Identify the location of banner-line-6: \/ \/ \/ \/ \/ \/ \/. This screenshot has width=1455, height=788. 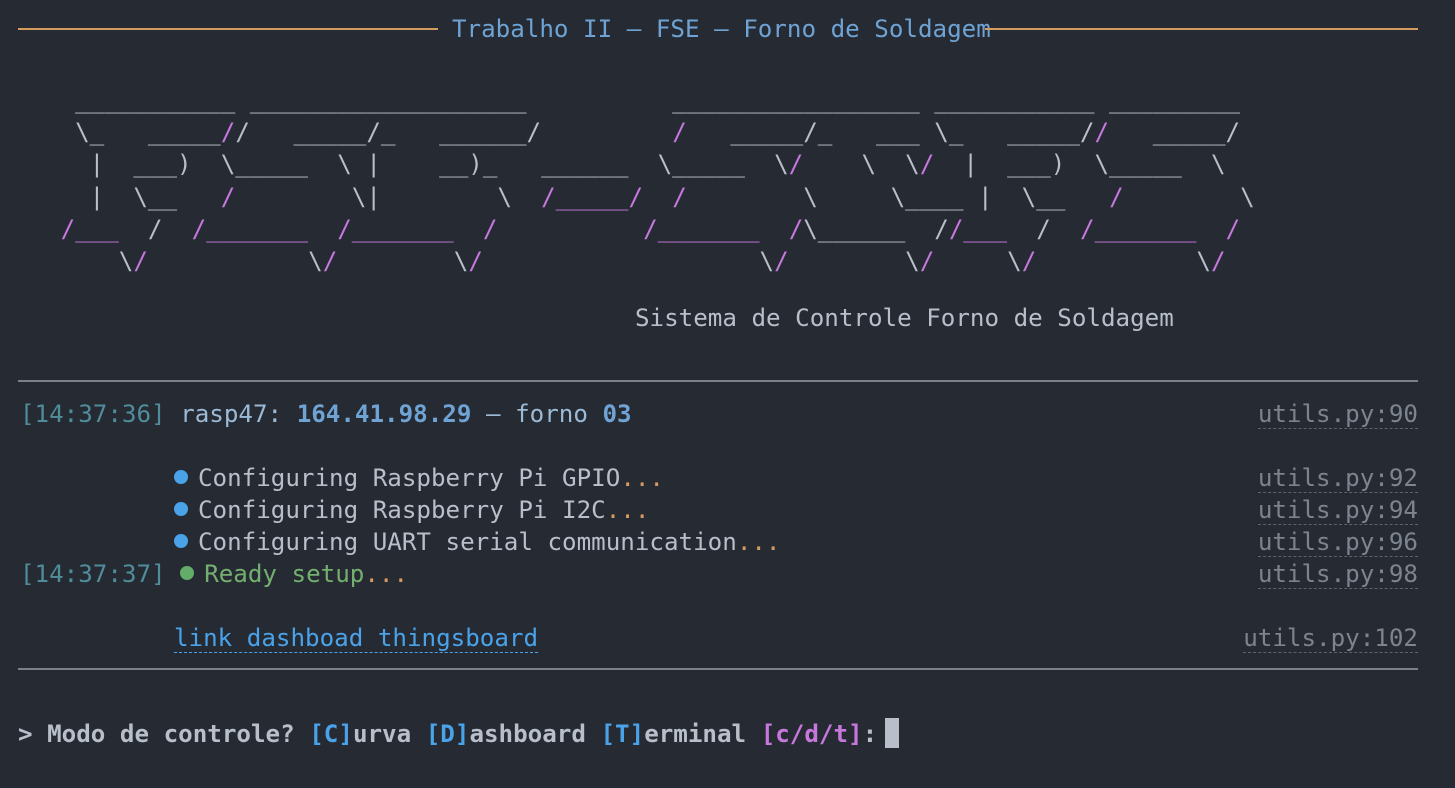
(636, 261).